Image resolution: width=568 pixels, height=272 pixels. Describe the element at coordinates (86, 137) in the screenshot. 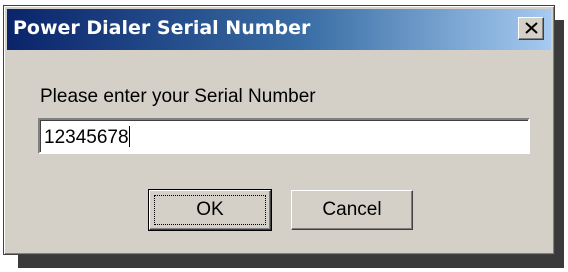

I see `serial-number-value: 12345678` at that location.